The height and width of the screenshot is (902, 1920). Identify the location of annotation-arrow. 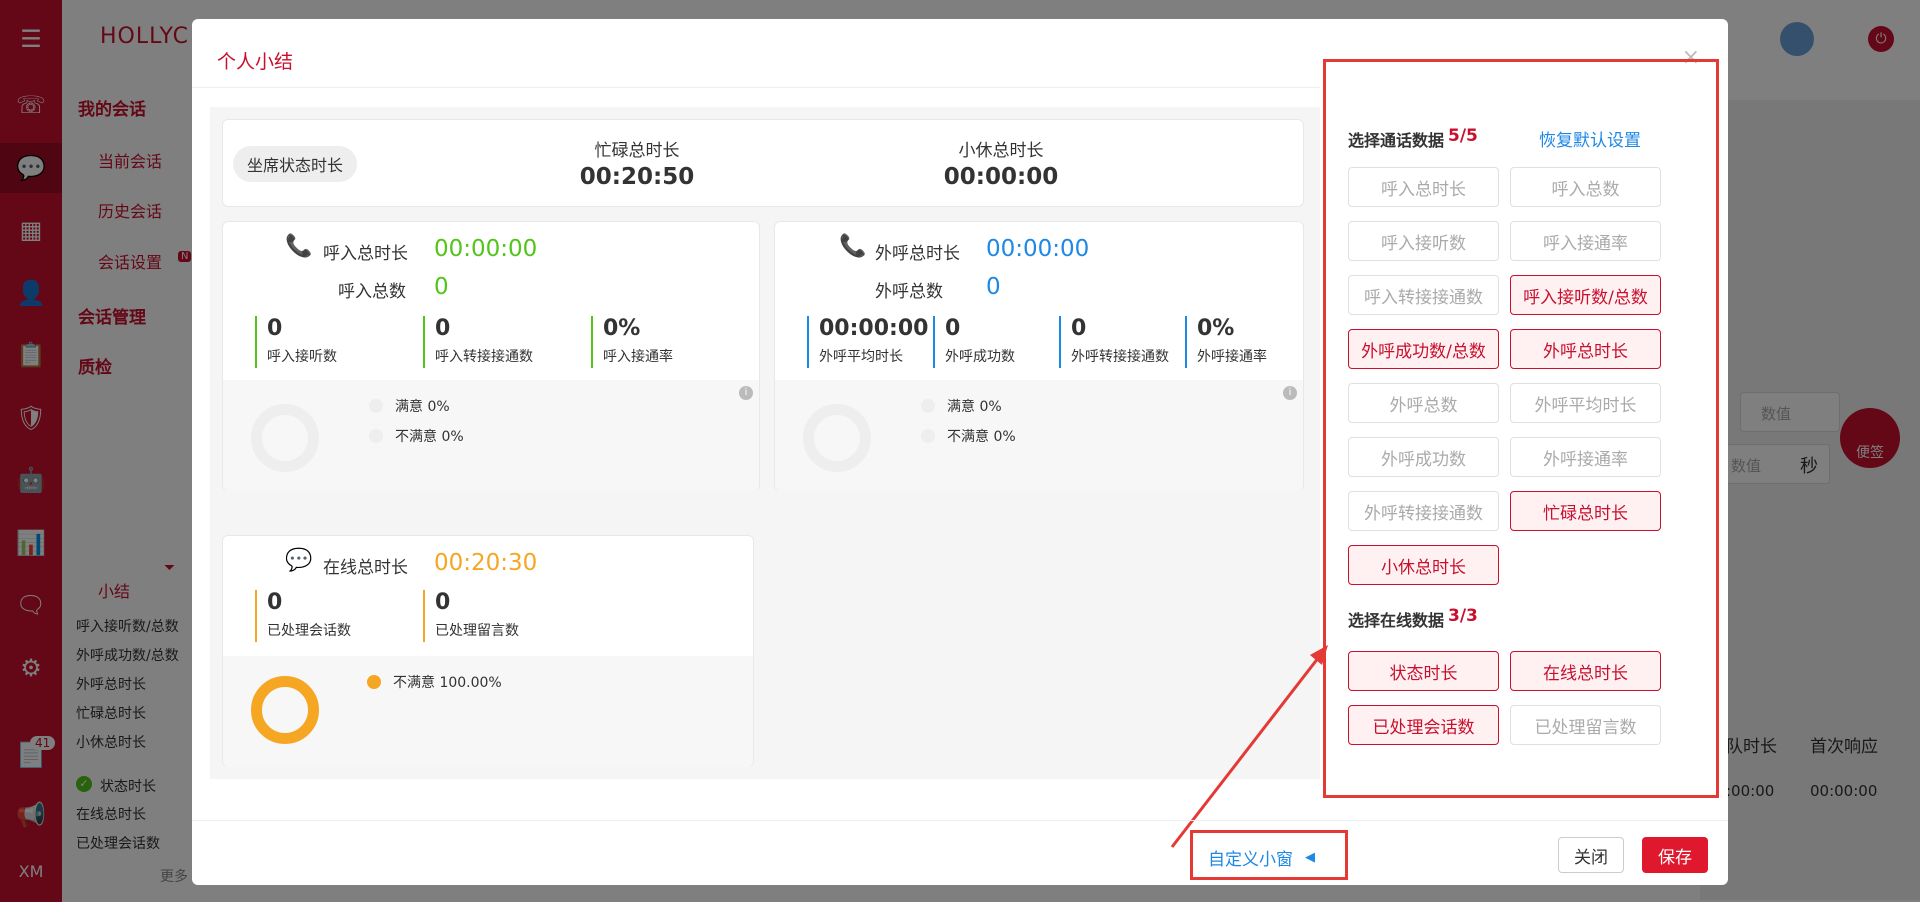
(1249, 746).